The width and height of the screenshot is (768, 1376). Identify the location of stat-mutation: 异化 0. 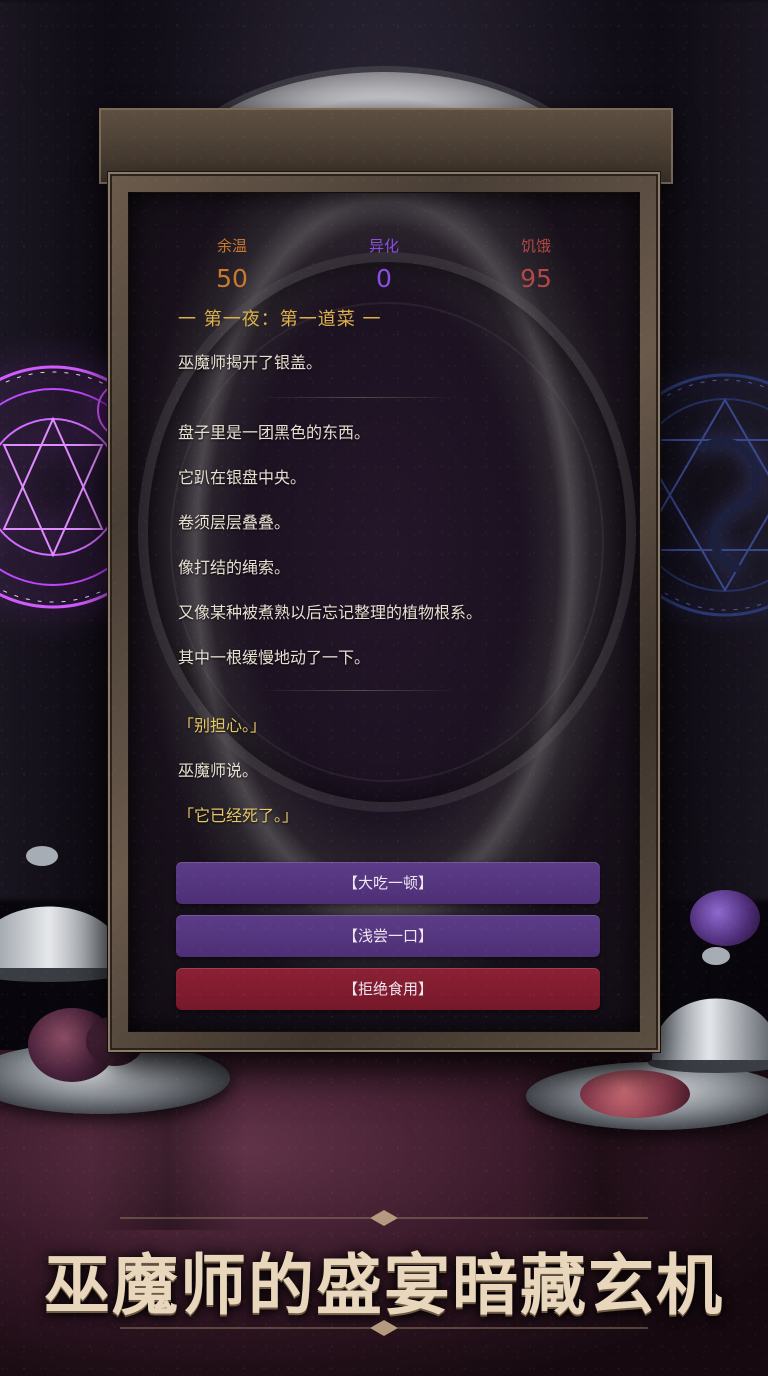
(384, 266).